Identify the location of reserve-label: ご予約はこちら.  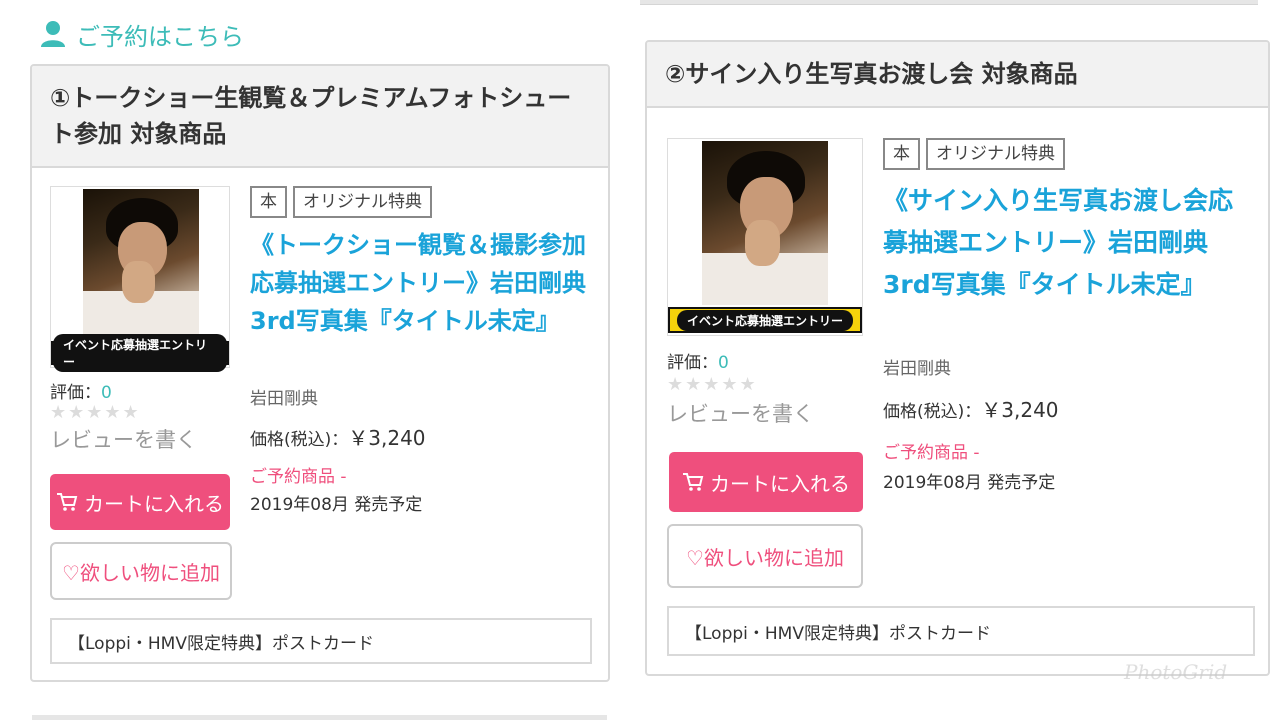
(160, 36).